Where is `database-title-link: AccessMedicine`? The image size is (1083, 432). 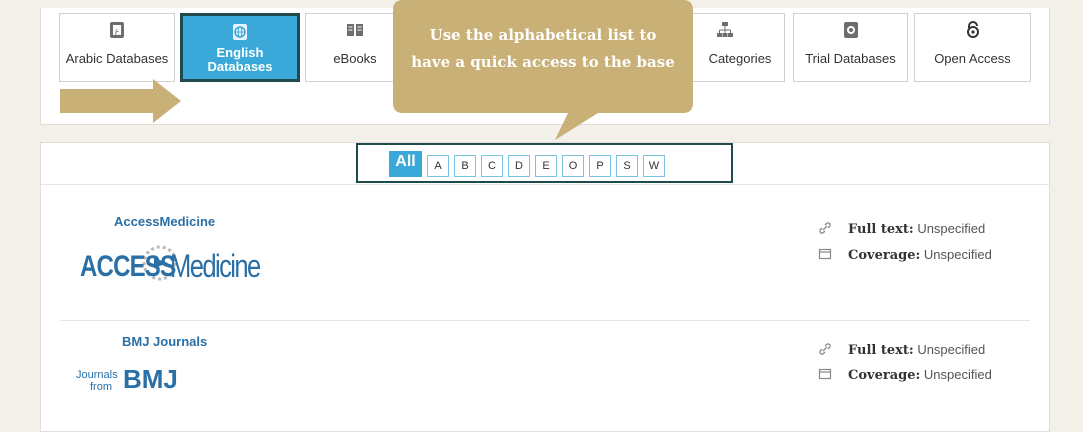 database-title-link: AccessMedicine is located at coordinates (164, 221).